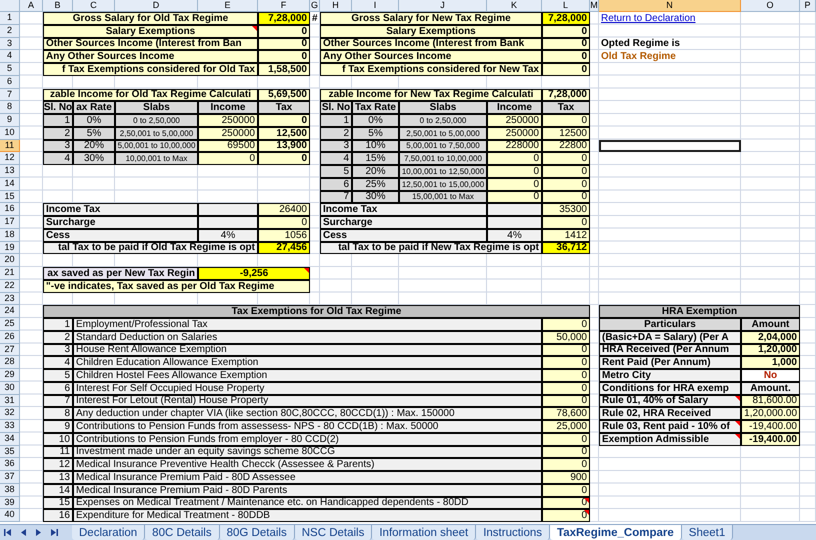 Image resolution: width=816 pixels, height=540 pixels. Describe the element at coordinates (638, 56) in the screenshot. I see `regime-value: Old Tax Regime` at that location.